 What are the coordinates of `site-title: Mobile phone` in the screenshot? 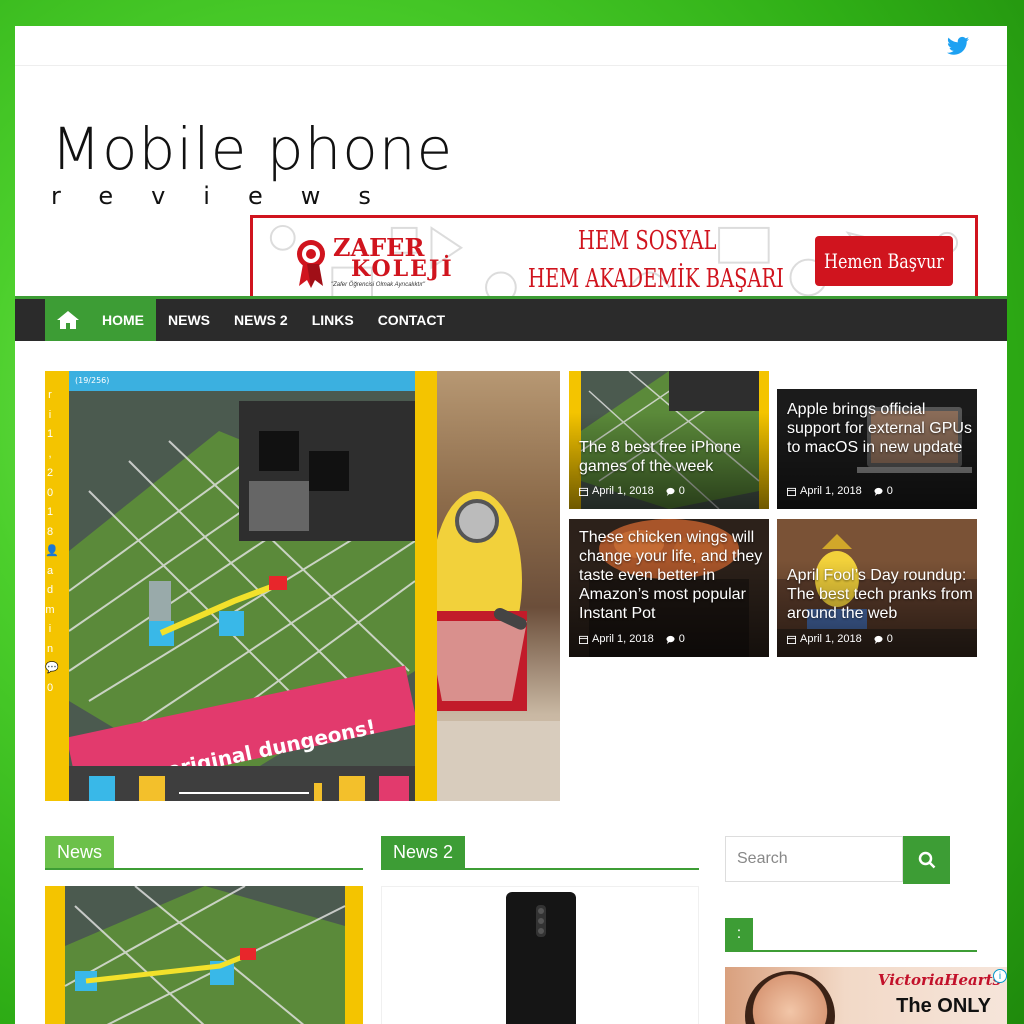 It's located at (252, 149).